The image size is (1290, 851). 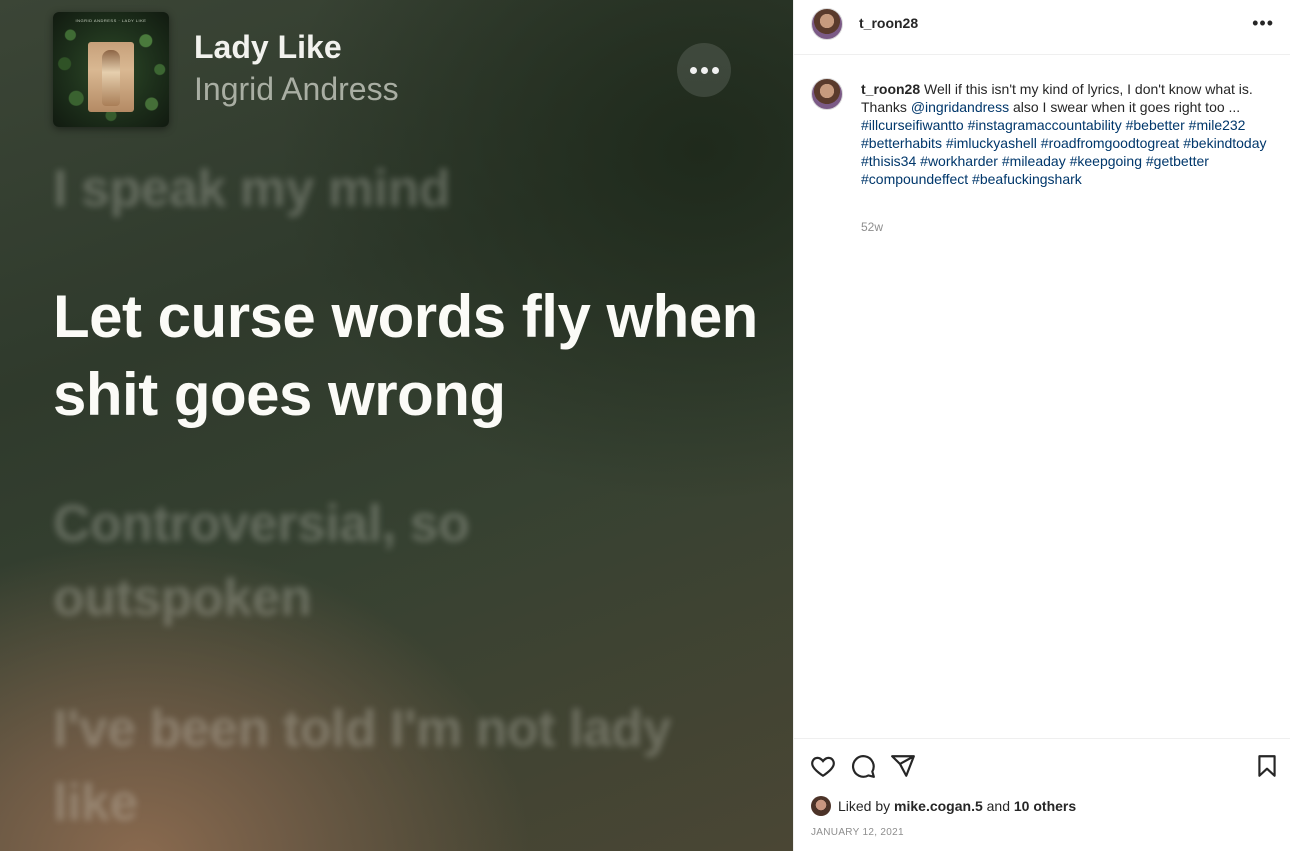 I want to click on post-age: 52w, so click(x=872, y=227).